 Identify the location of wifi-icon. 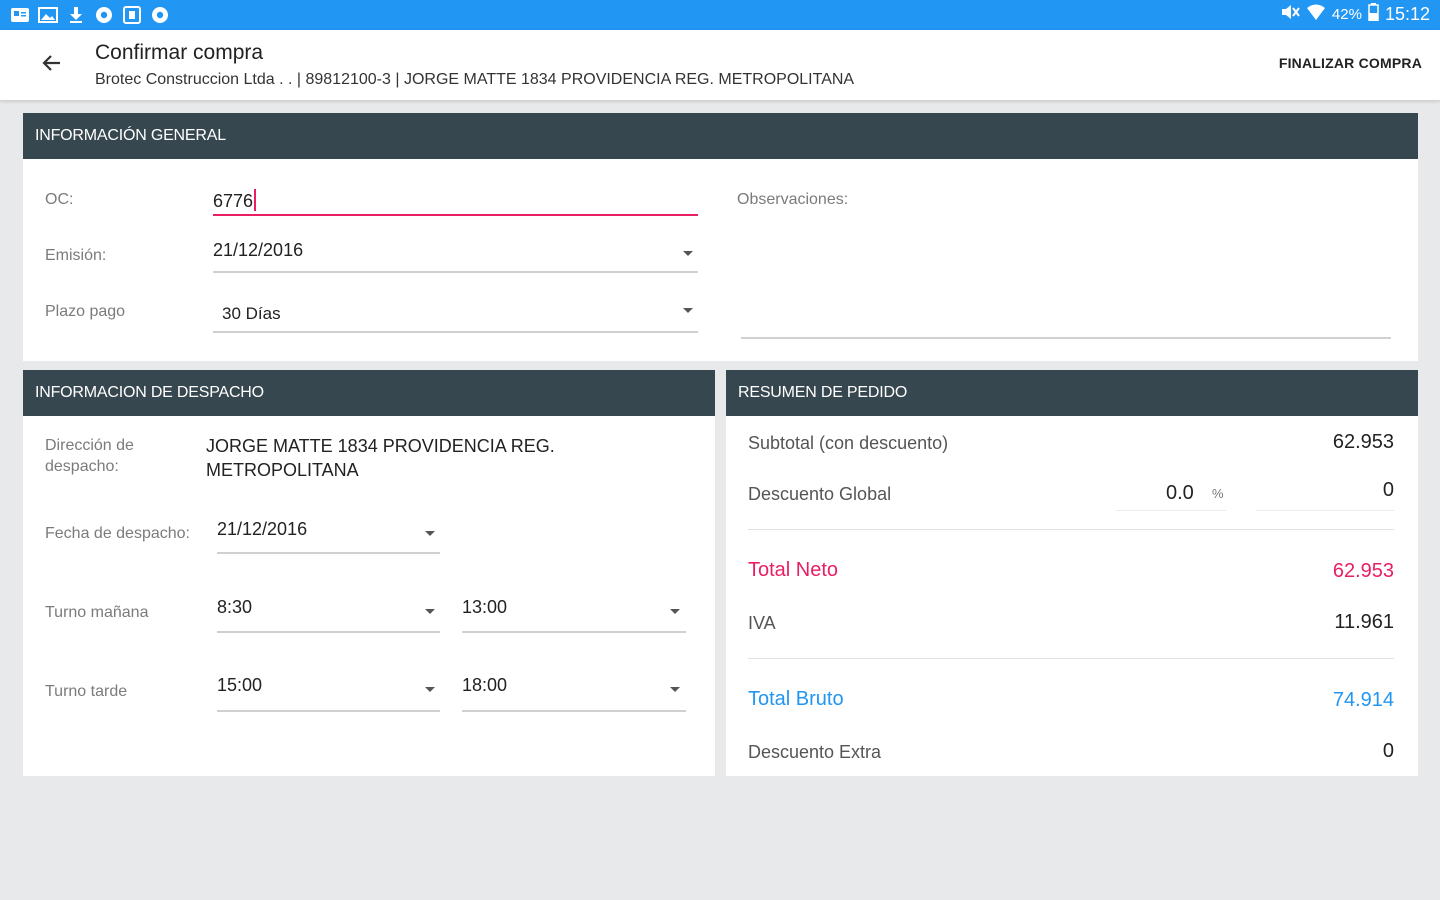
(1316, 14).